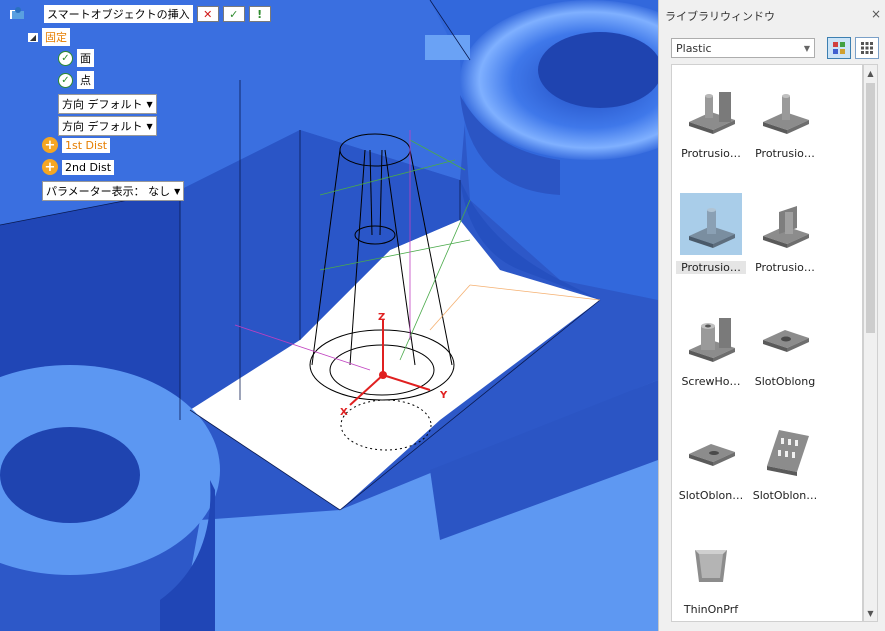 Image resolution: width=885 pixels, height=631 pixels. I want to click on command-header: ◢ スマートオブジェクトの挿入 ✕ ✓ !, so click(140, 14).